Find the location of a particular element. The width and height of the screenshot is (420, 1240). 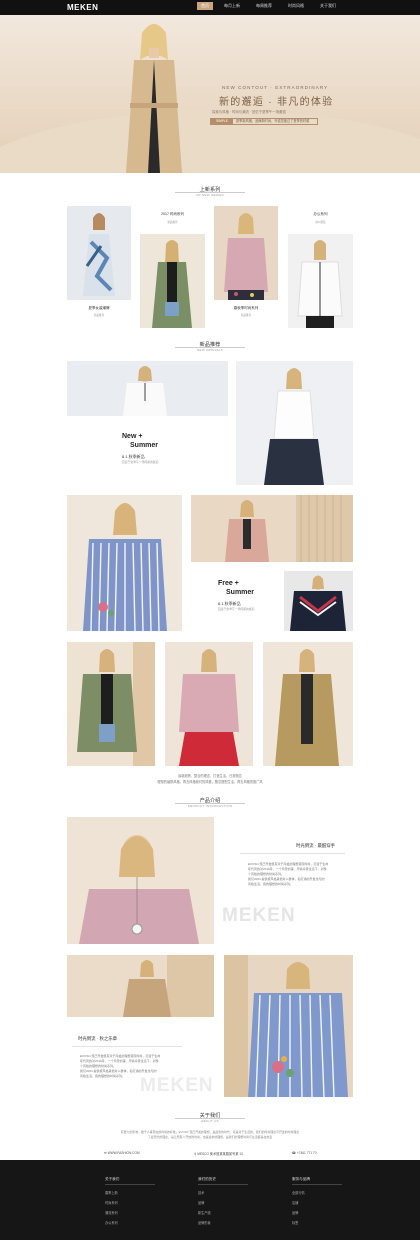

nav-weekly-recommend: 每周推荐 is located at coordinates (264, 6).